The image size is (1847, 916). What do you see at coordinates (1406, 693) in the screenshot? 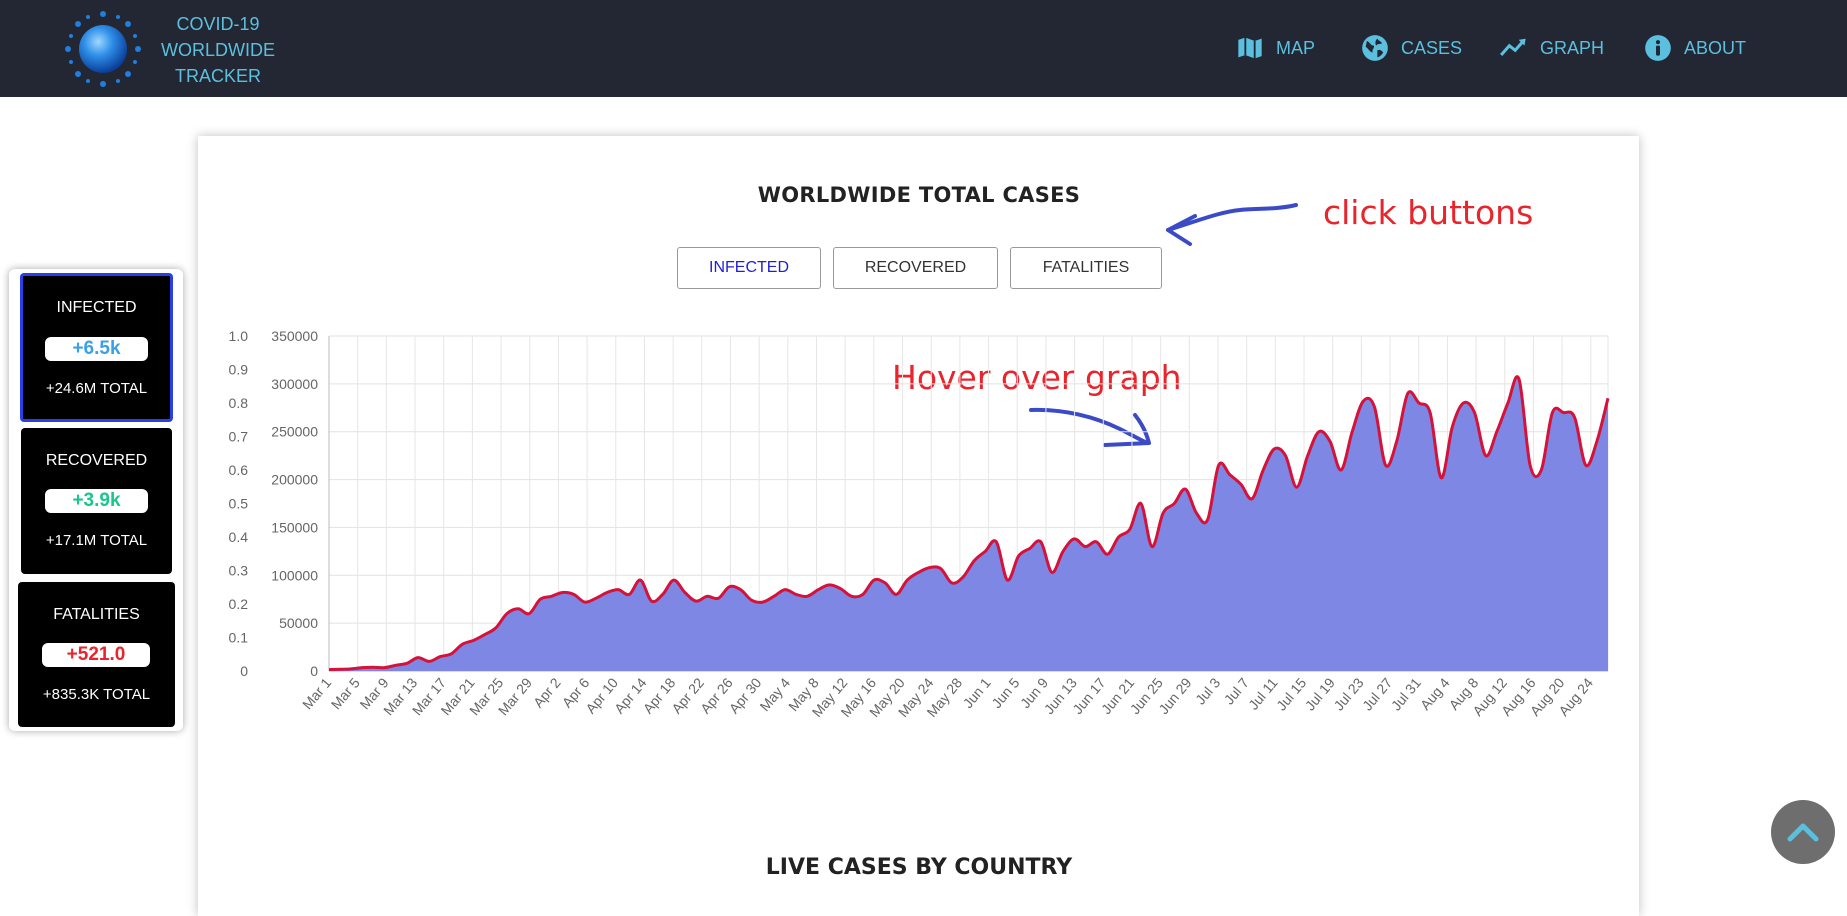
I see `x-tick-label: Jul 31` at bounding box center [1406, 693].